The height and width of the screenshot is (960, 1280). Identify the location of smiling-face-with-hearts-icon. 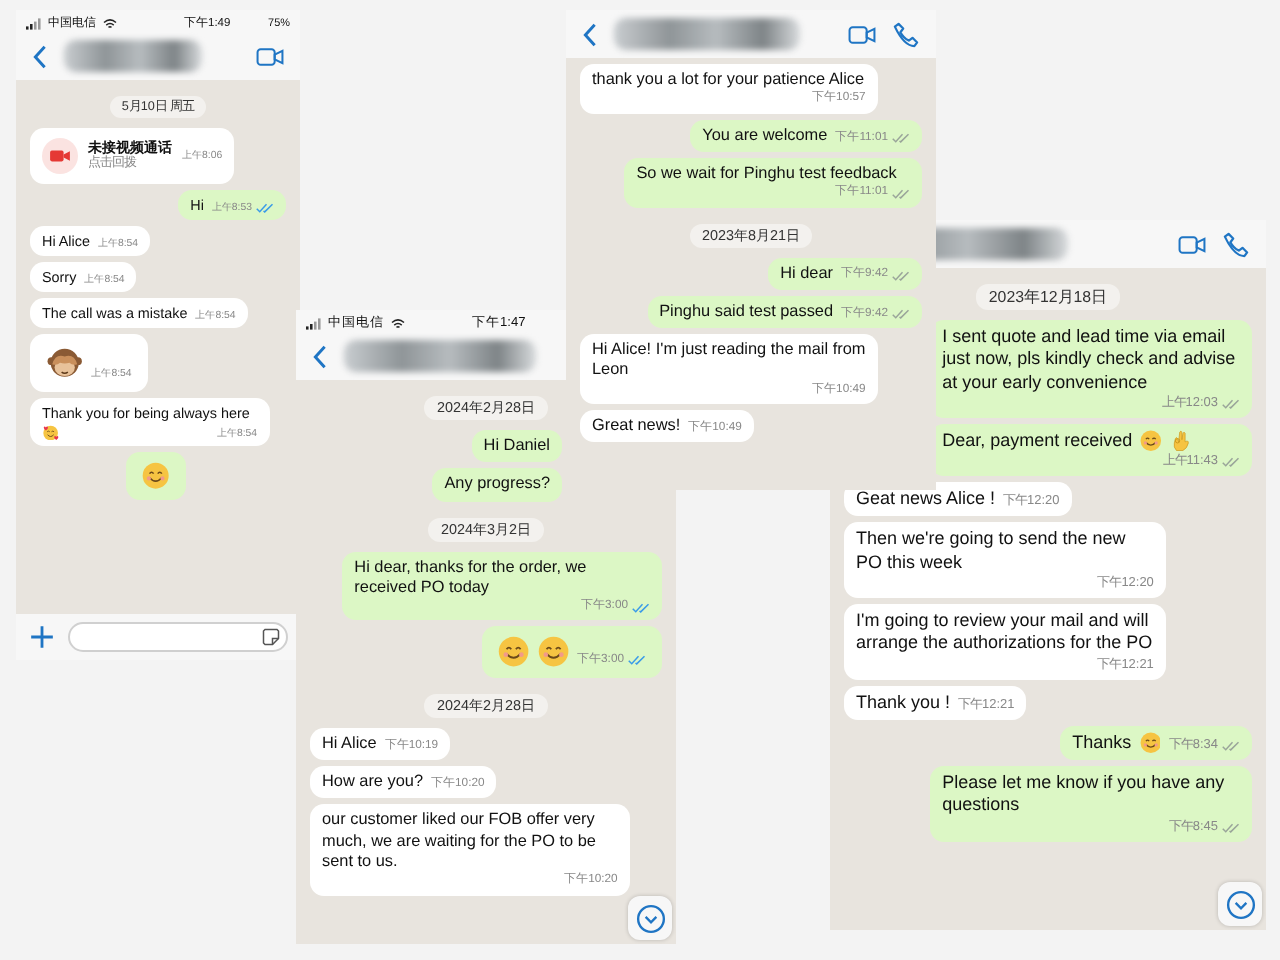
(51, 432).